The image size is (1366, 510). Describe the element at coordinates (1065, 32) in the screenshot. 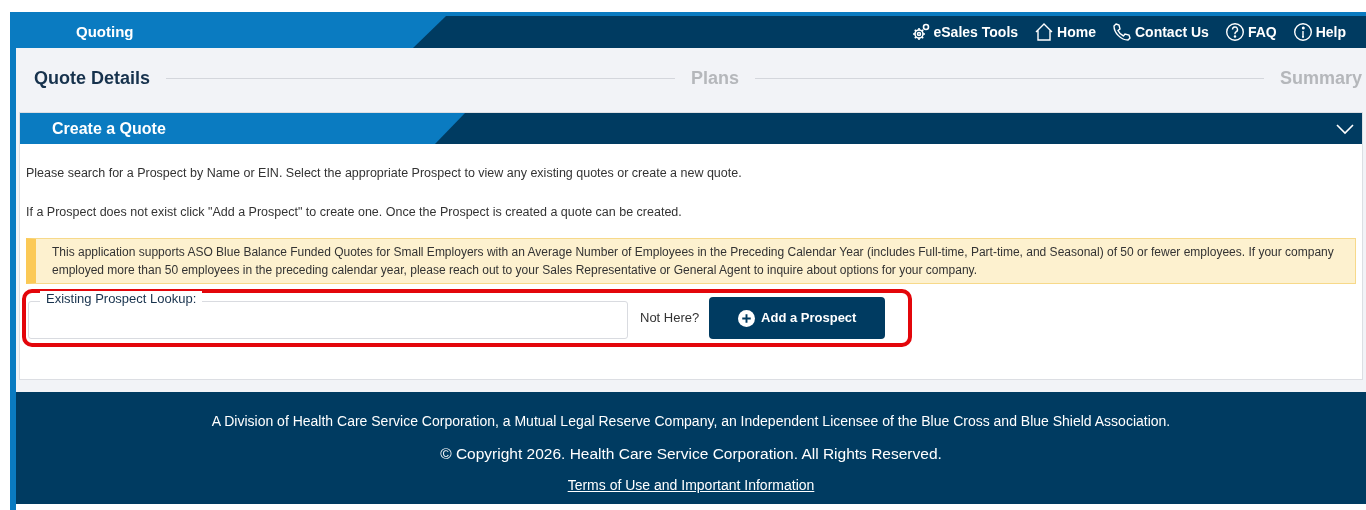

I see `nav-link: Home` at that location.